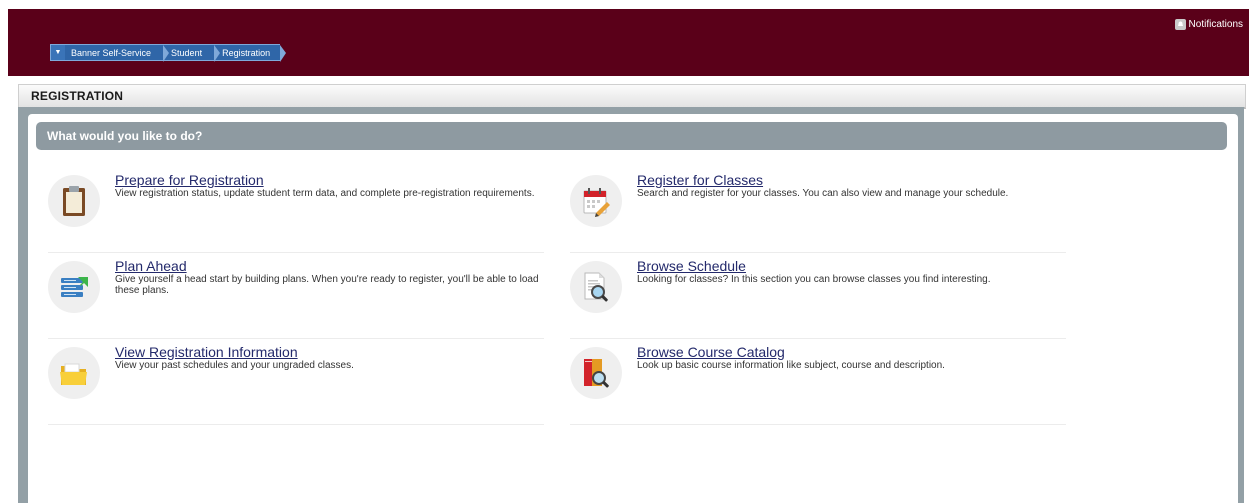 The height and width of the screenshot is (503, 1249). I want to click on breadcrumb-item-registration: Registration, so click(250, 53).